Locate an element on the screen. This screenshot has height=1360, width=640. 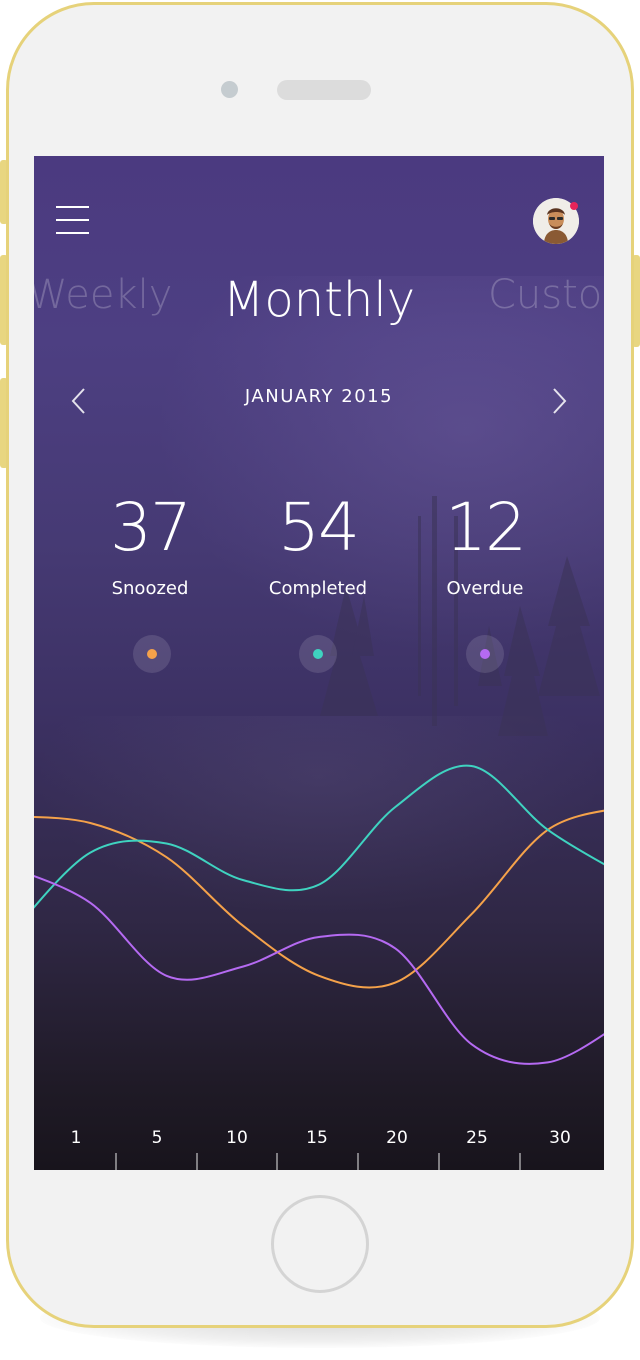
series-line-completed is located at coordinates (319, 836).